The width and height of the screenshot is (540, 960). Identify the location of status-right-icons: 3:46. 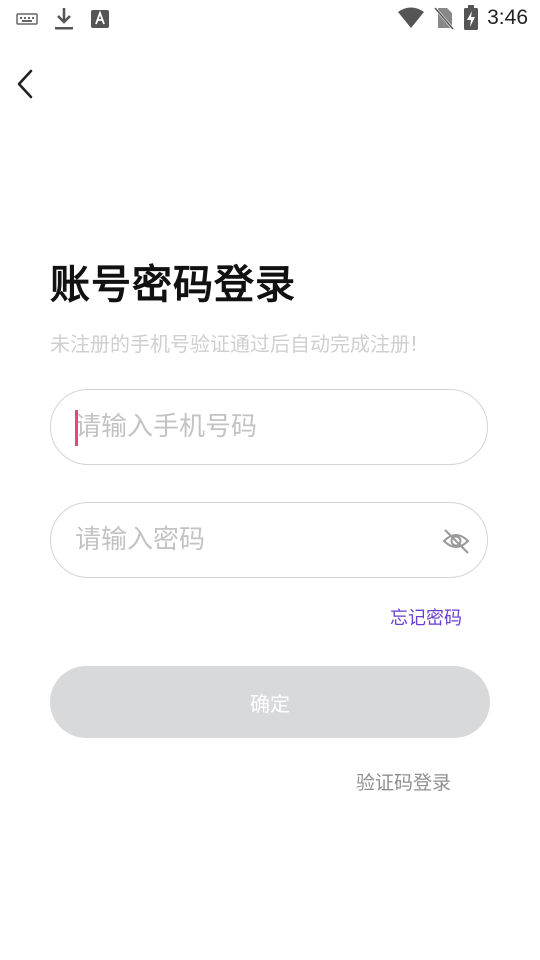
(462, 18).